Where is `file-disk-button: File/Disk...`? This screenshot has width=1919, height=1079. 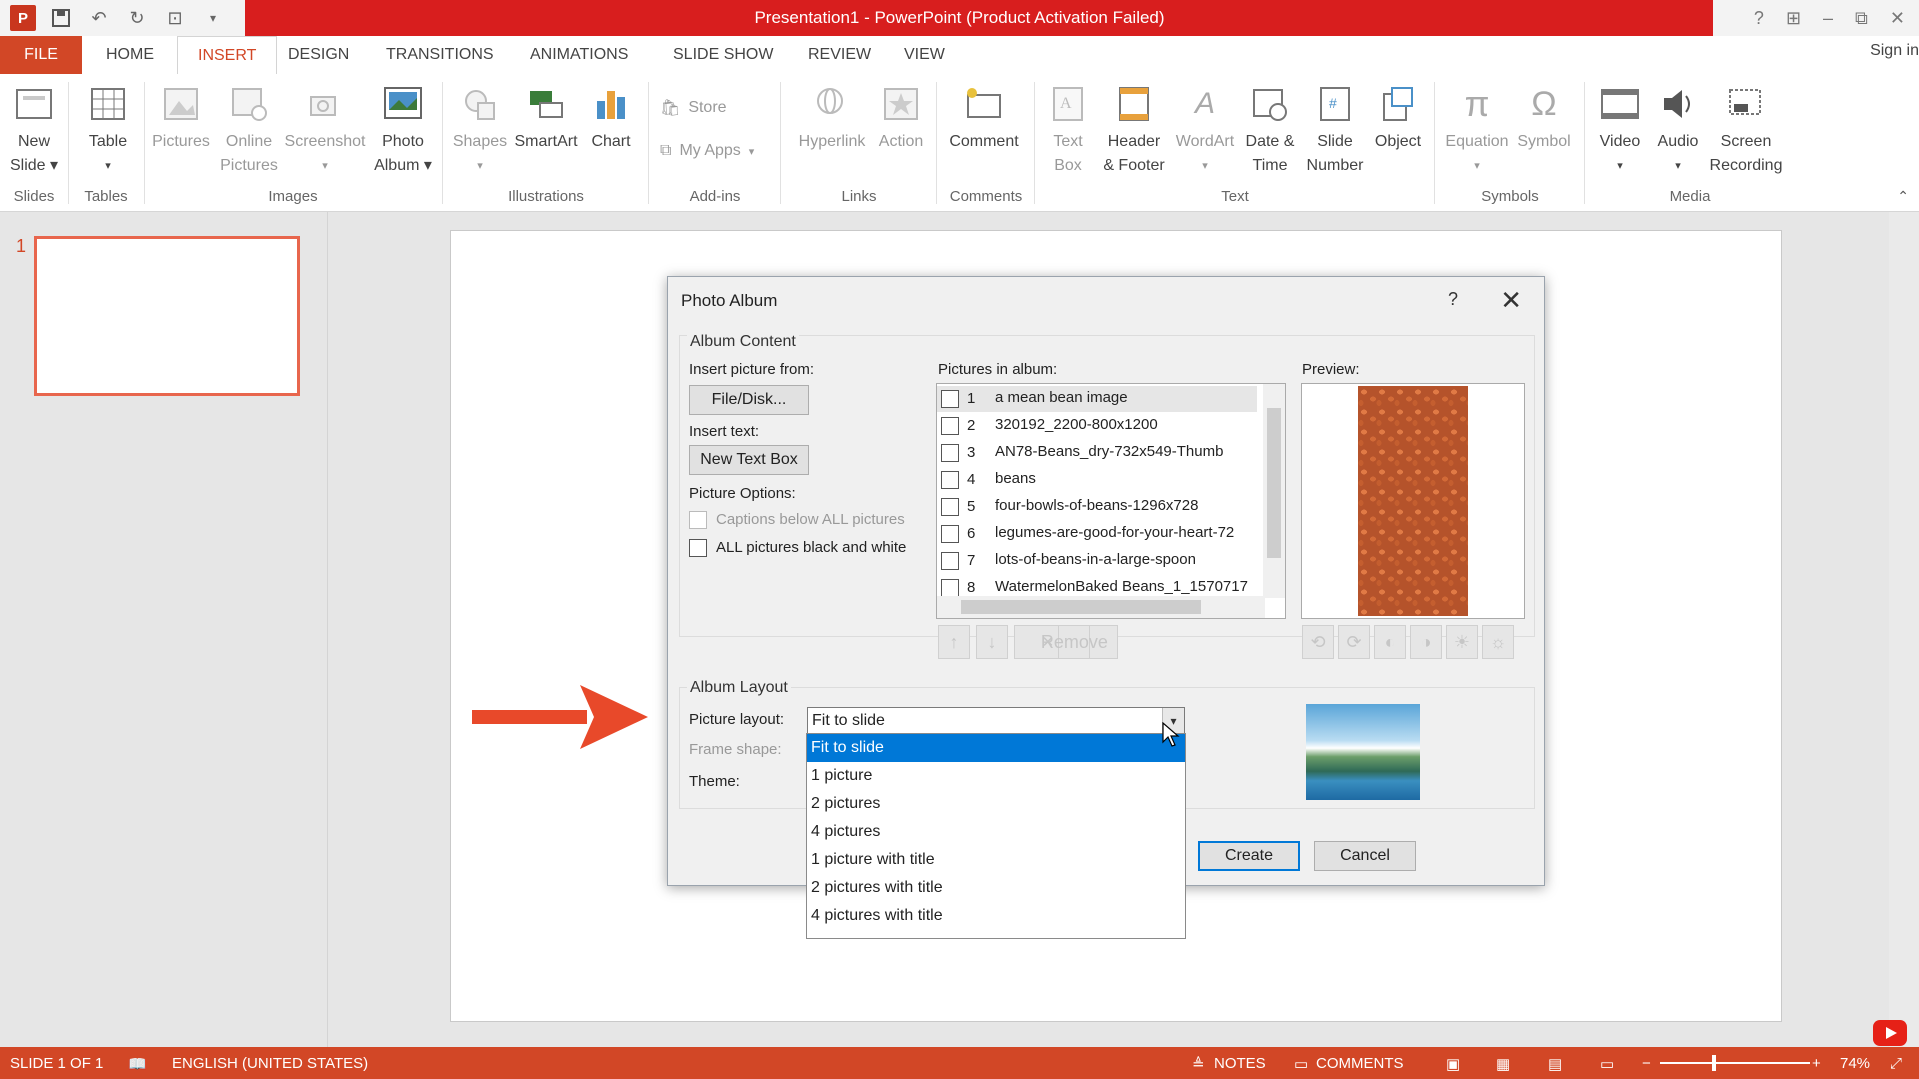 file-disk-button: File/Disk... is located at coordinates (749, 400).